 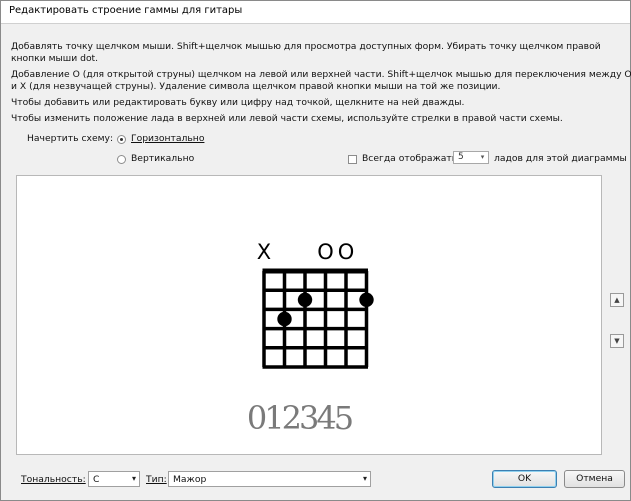 What do you see at coordinates (315, 12) in the screenshot?
I see `title-bar: Редактировать строение гаммы для гитары` at bounding box center [315, 12].